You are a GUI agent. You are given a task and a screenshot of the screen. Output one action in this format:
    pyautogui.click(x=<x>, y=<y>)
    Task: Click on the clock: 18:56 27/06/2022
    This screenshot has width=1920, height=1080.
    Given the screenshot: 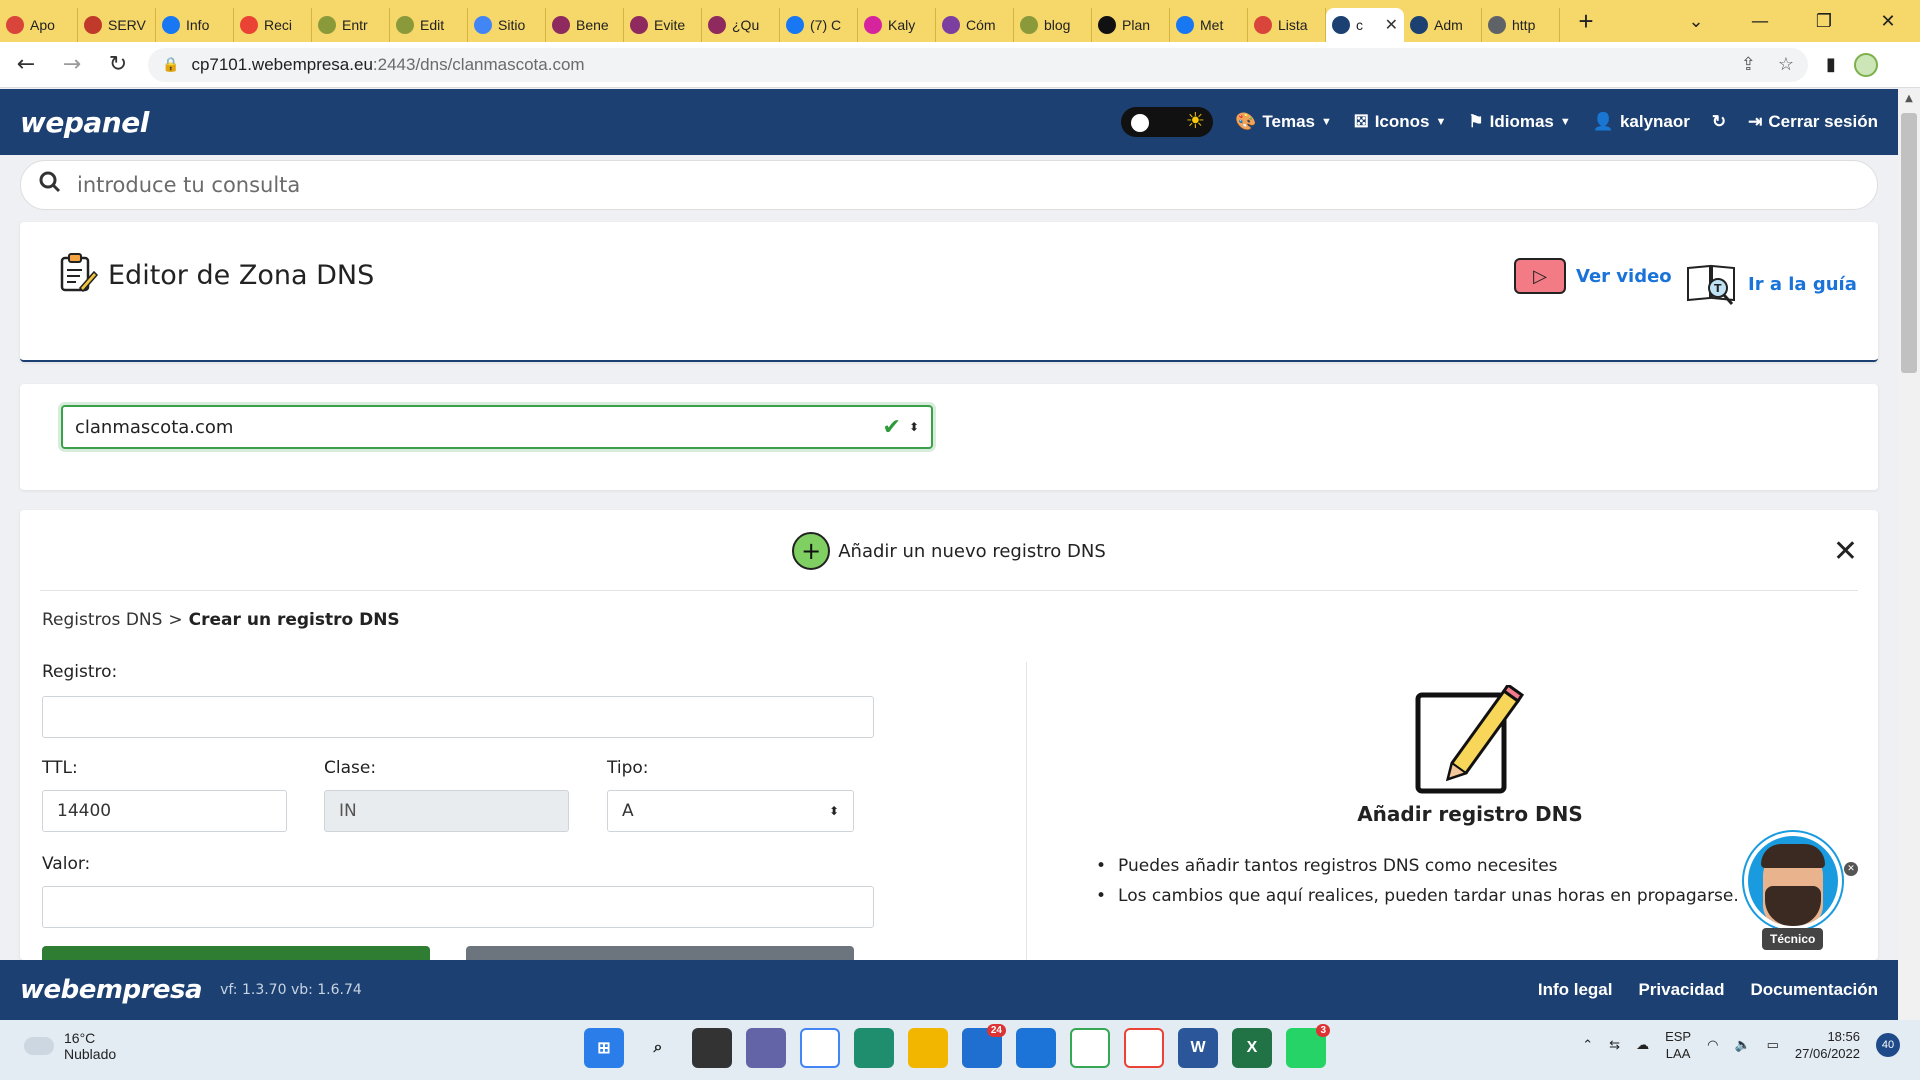 What is the action you would take?
    pyautogui.click(x=1827, y=1045)
    